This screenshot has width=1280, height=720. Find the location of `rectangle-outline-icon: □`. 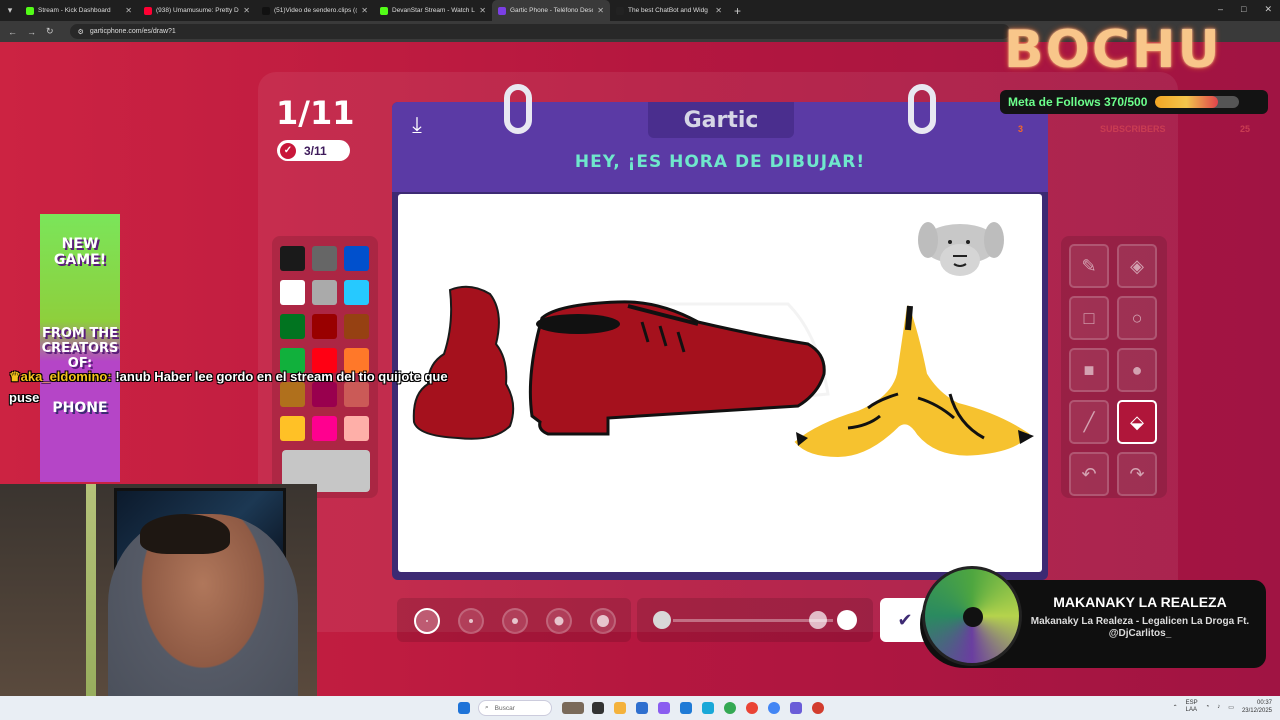

rectangle-outline-icon: □ is located at coordinates (1089, 317).